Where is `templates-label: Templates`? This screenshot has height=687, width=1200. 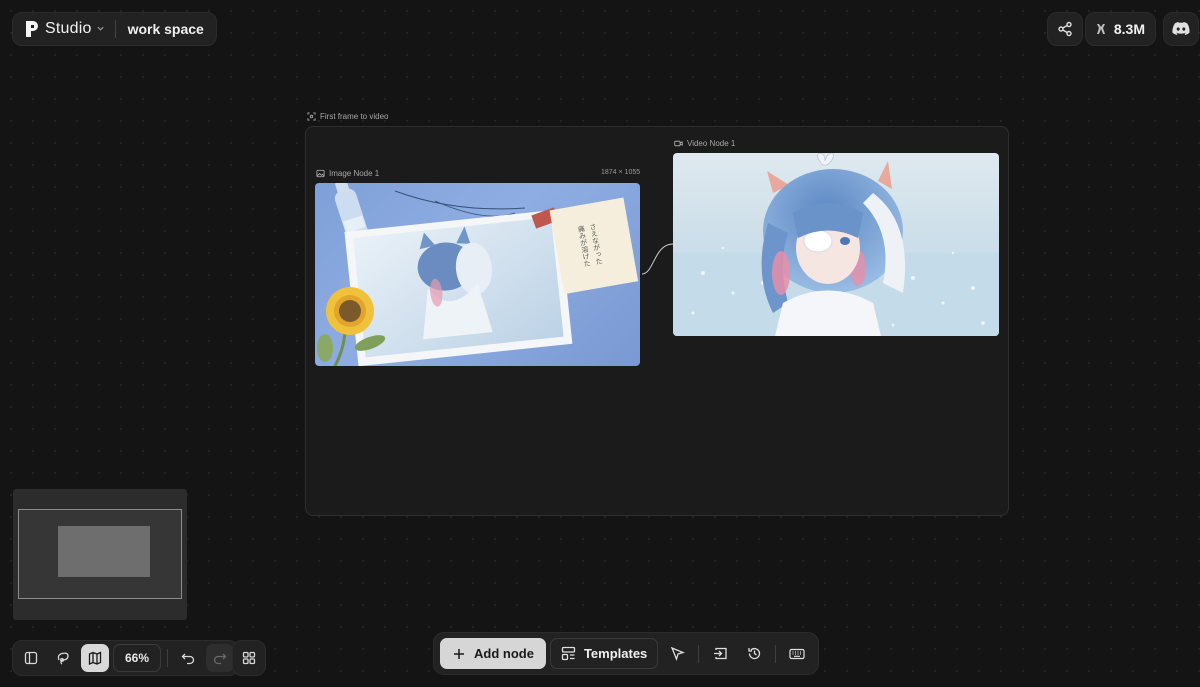
templates-label: Templates is located at coordinates (615, 653).